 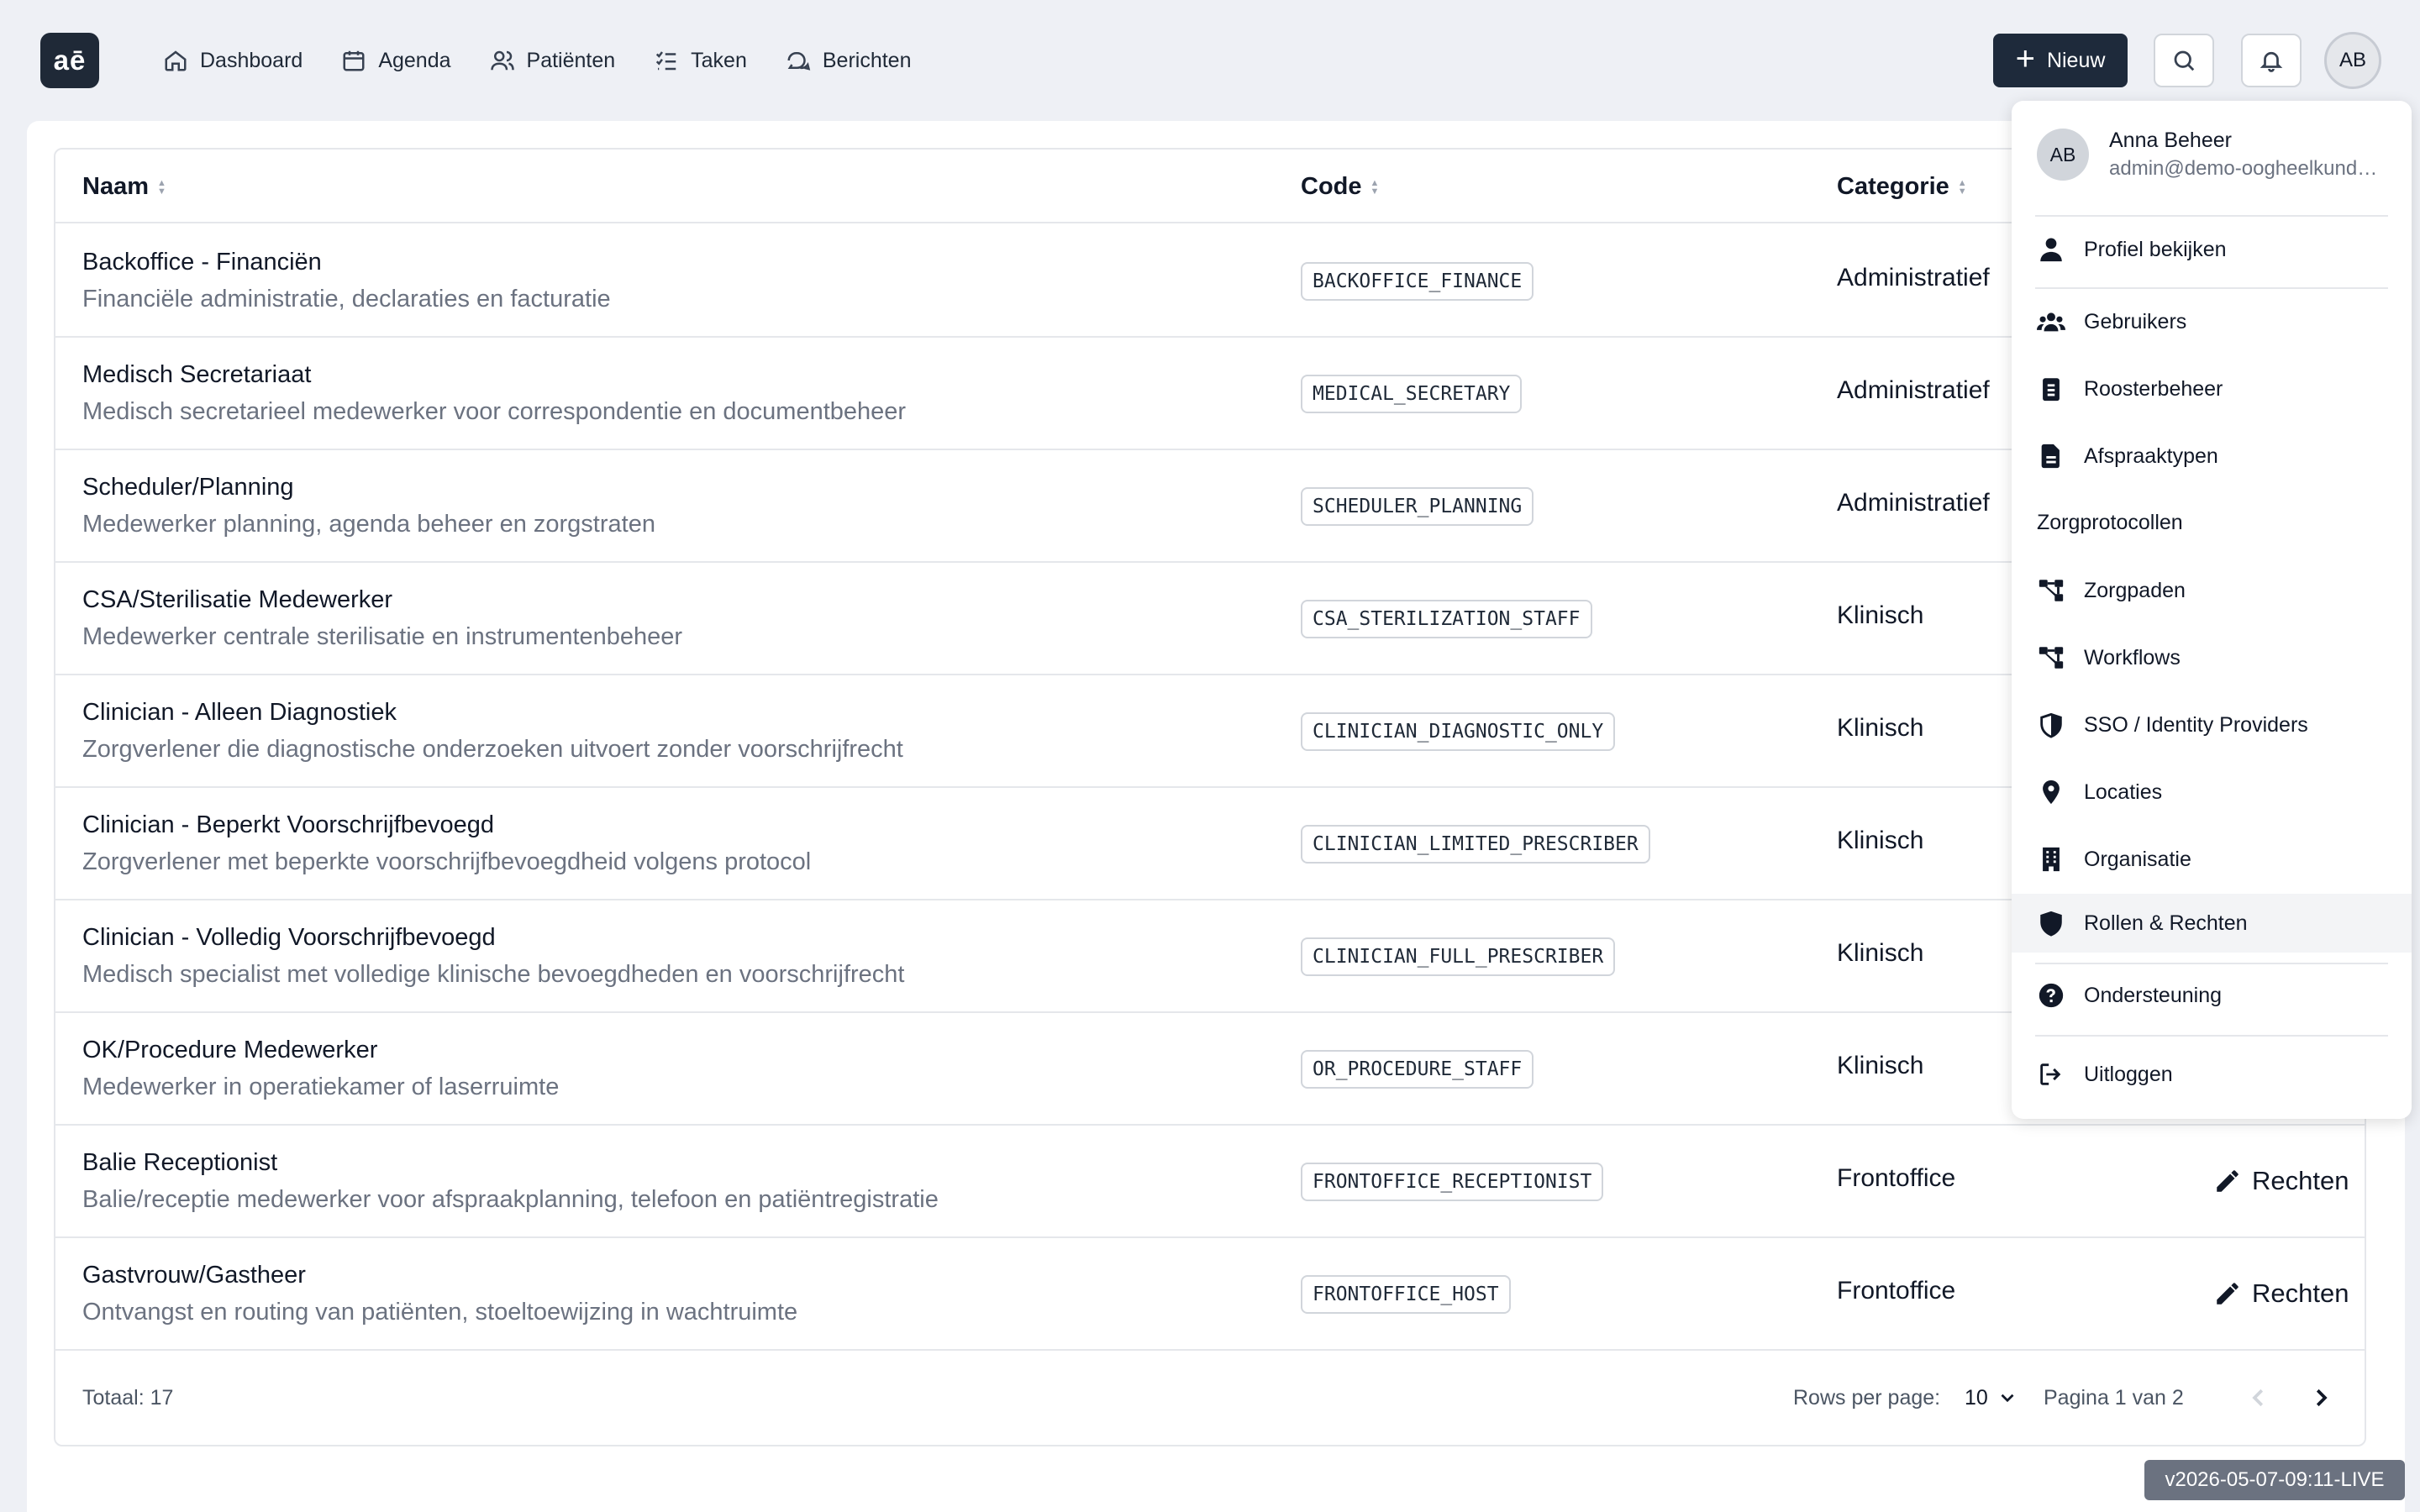 I want to click on role-code-badge: CLINICIAN_FULL_PRESCRIBER, so click(x=1458, y=956).